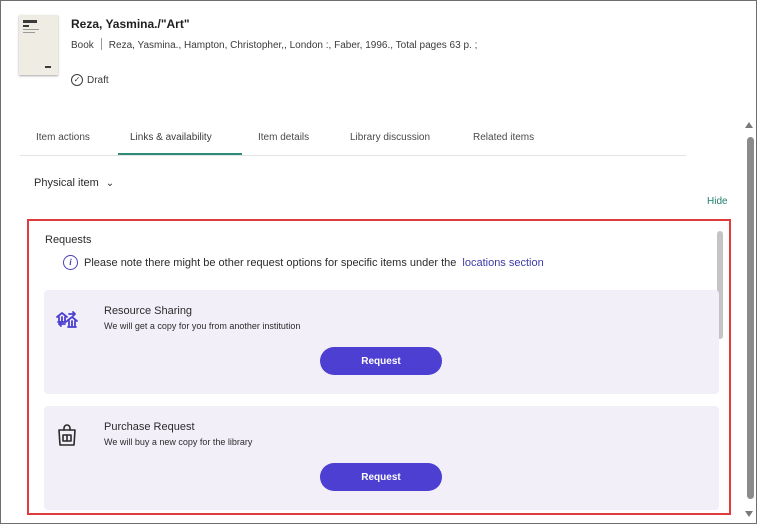 This screenshot has height=524, width=757. What do you see at coordinates (67, 435) in the screenshot?
I see `purchase-bag-icon` at bounding box center [67, 435].